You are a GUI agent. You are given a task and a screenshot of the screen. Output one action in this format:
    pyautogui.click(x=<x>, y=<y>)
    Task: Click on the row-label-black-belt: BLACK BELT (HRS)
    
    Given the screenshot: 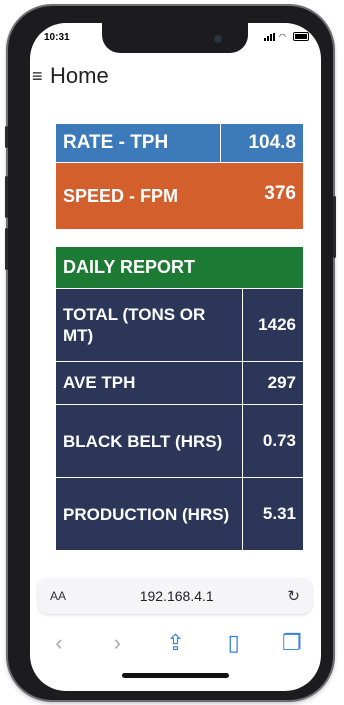 What is the action you would take?
    pyautogui.click(x=149, y=441)
    